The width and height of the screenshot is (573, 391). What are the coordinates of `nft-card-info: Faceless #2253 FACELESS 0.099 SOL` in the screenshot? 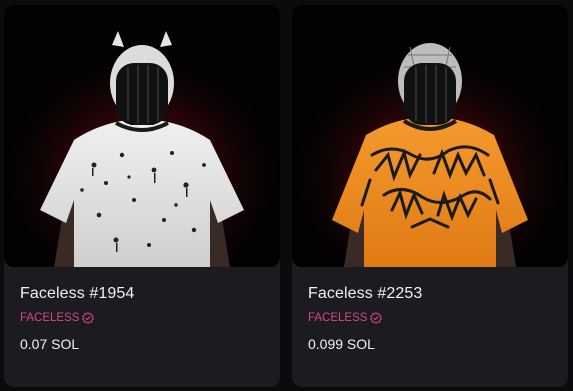 It's located at (433, 309).